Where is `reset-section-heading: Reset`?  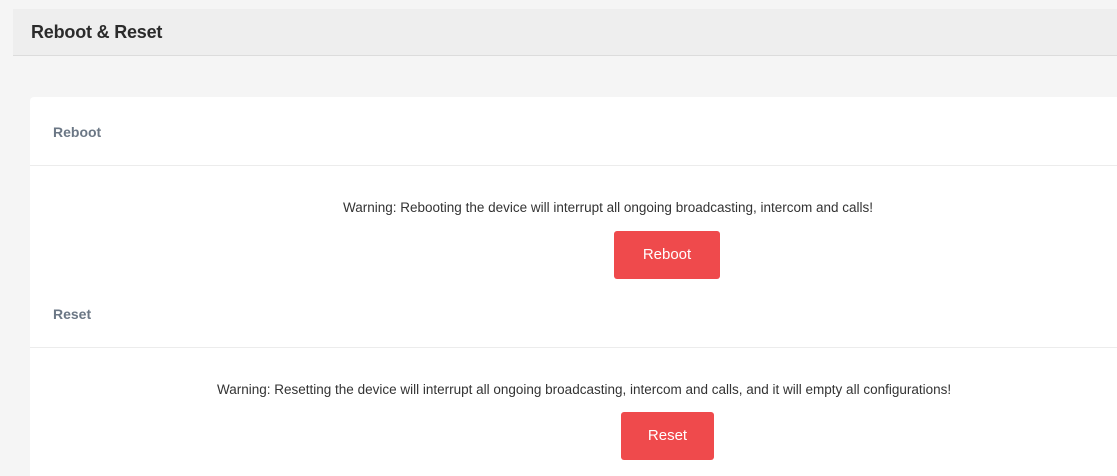 reset-section-heading: Reset is located at coordinates (72, 314).